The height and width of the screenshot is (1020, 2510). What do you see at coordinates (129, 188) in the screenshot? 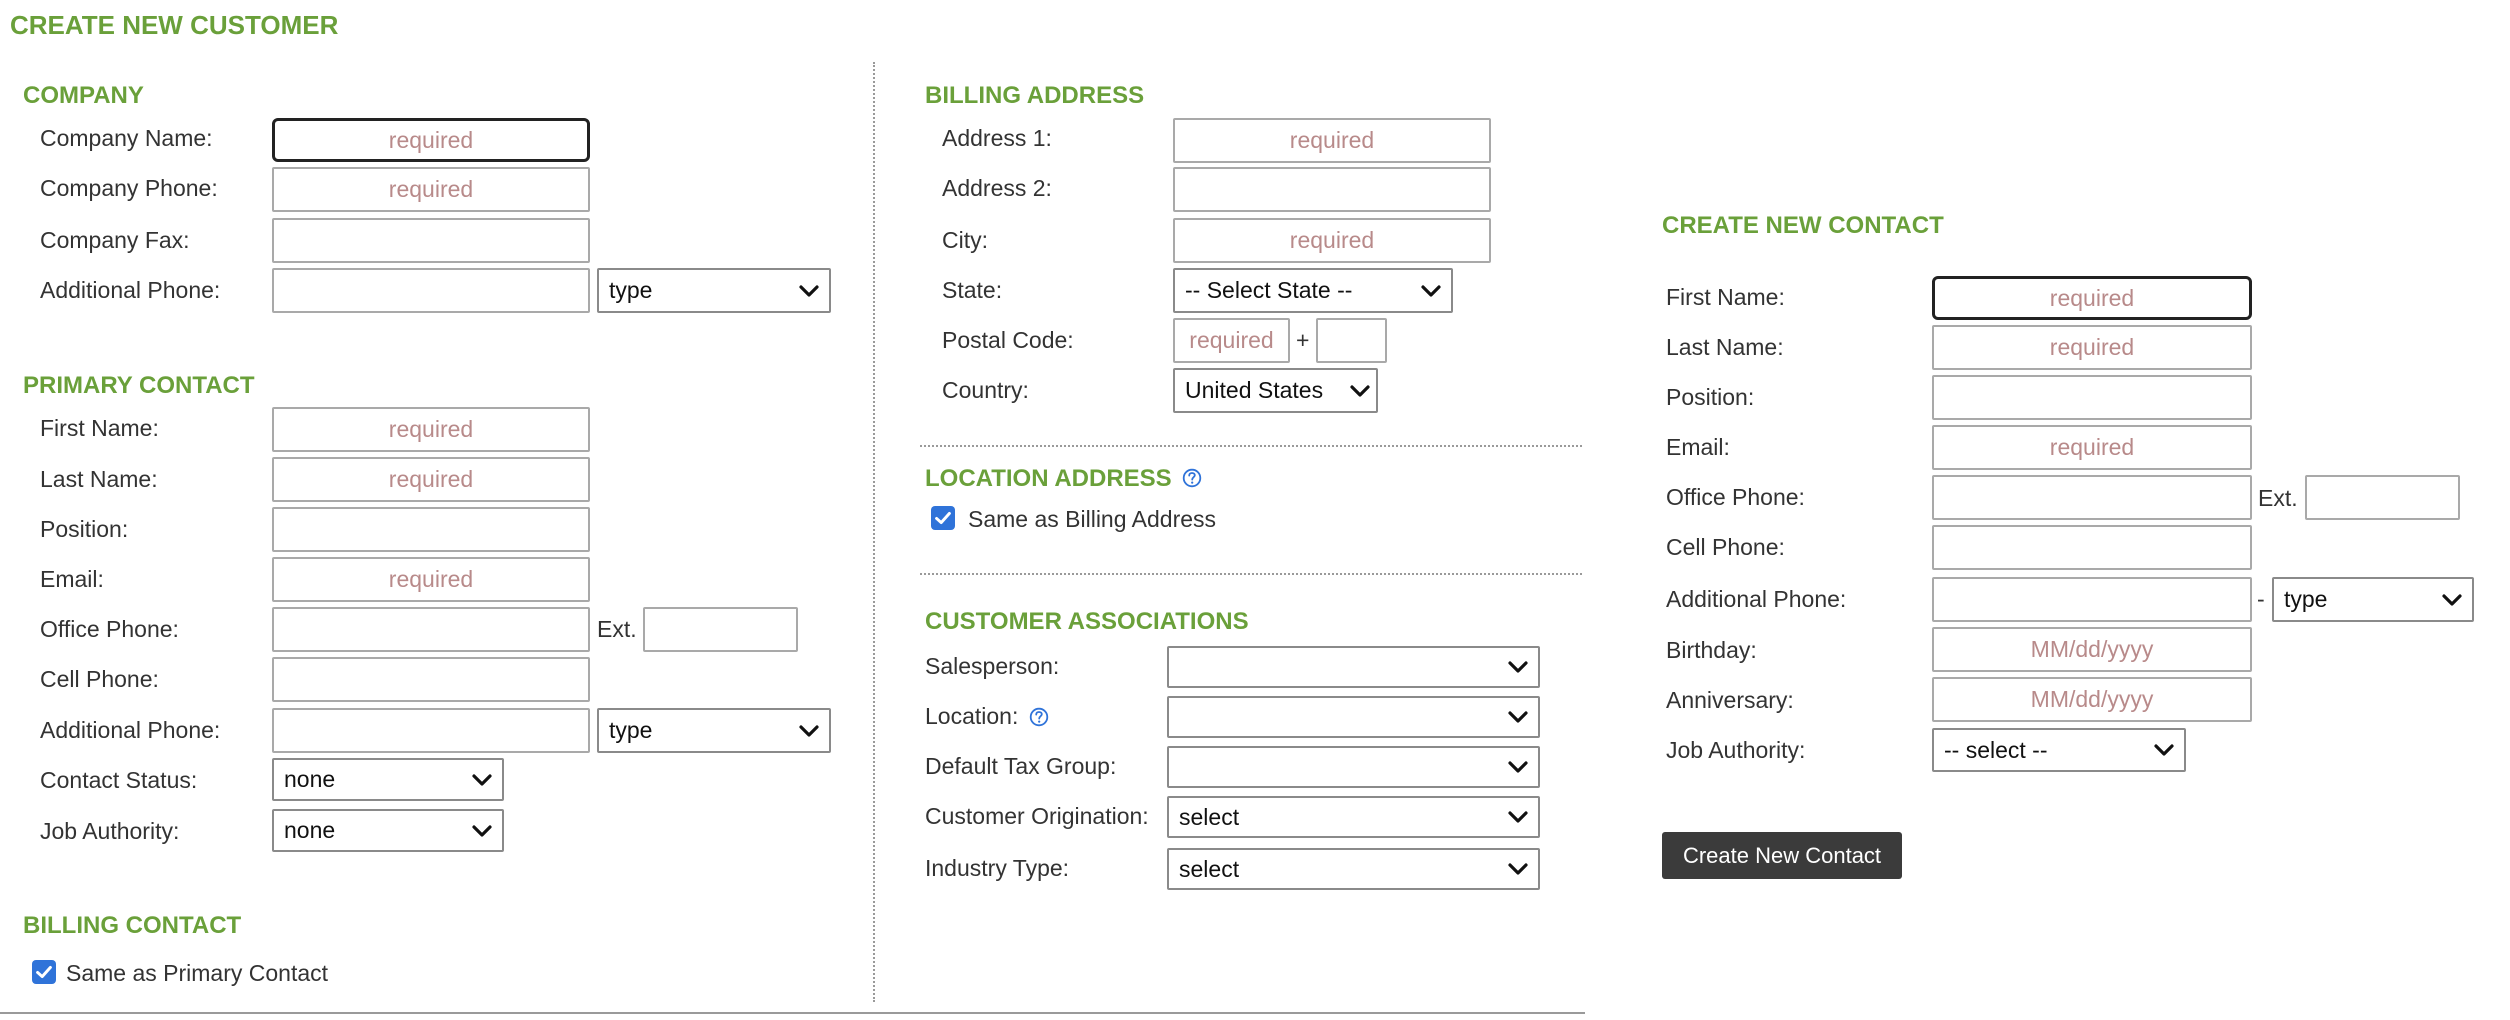
I see `company-phone-label: Company Phone:` at bounding box center [129, 188].